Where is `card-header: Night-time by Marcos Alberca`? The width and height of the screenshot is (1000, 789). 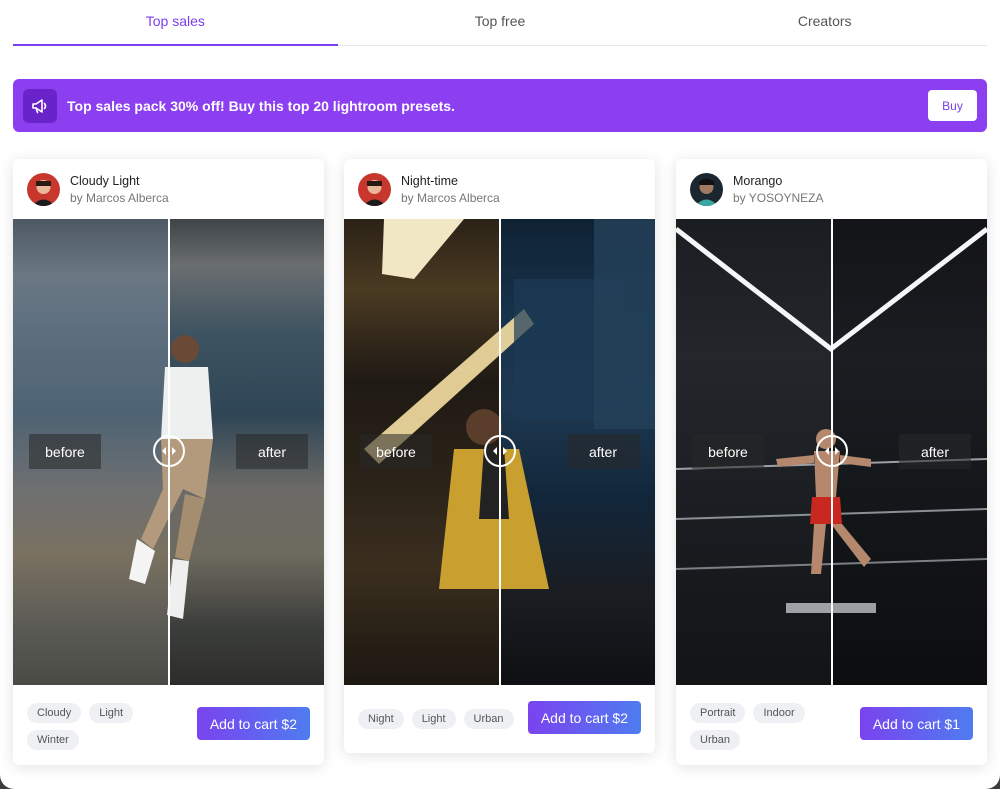 card-header: Night-time by Marcos Alberca is located at coordinates (499, 189).